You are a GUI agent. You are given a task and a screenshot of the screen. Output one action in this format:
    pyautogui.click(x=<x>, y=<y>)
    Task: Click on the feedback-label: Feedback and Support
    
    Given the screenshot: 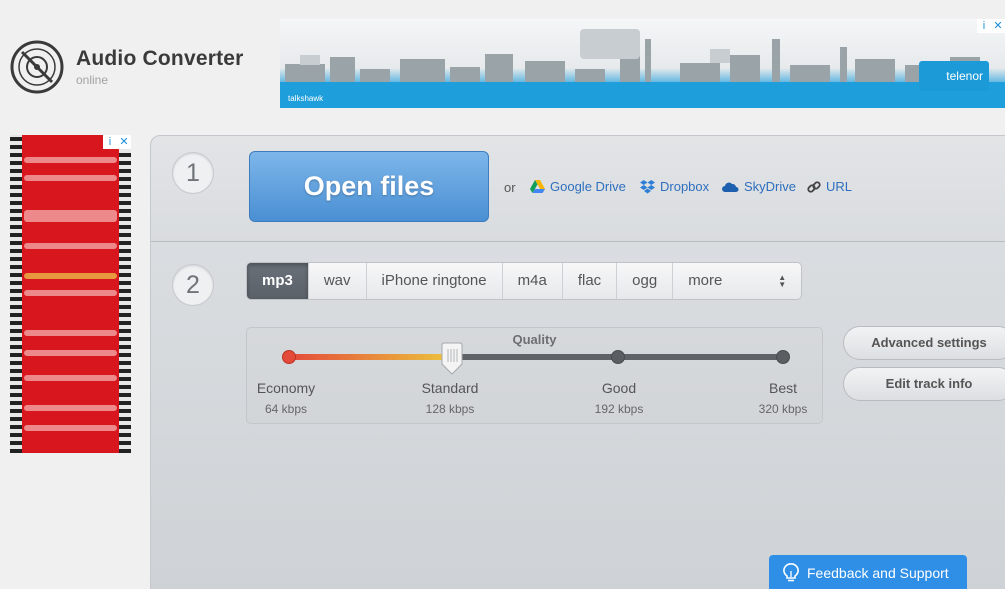 What is the action you would take?
    pyautogui.click(x=878, y=573)
    